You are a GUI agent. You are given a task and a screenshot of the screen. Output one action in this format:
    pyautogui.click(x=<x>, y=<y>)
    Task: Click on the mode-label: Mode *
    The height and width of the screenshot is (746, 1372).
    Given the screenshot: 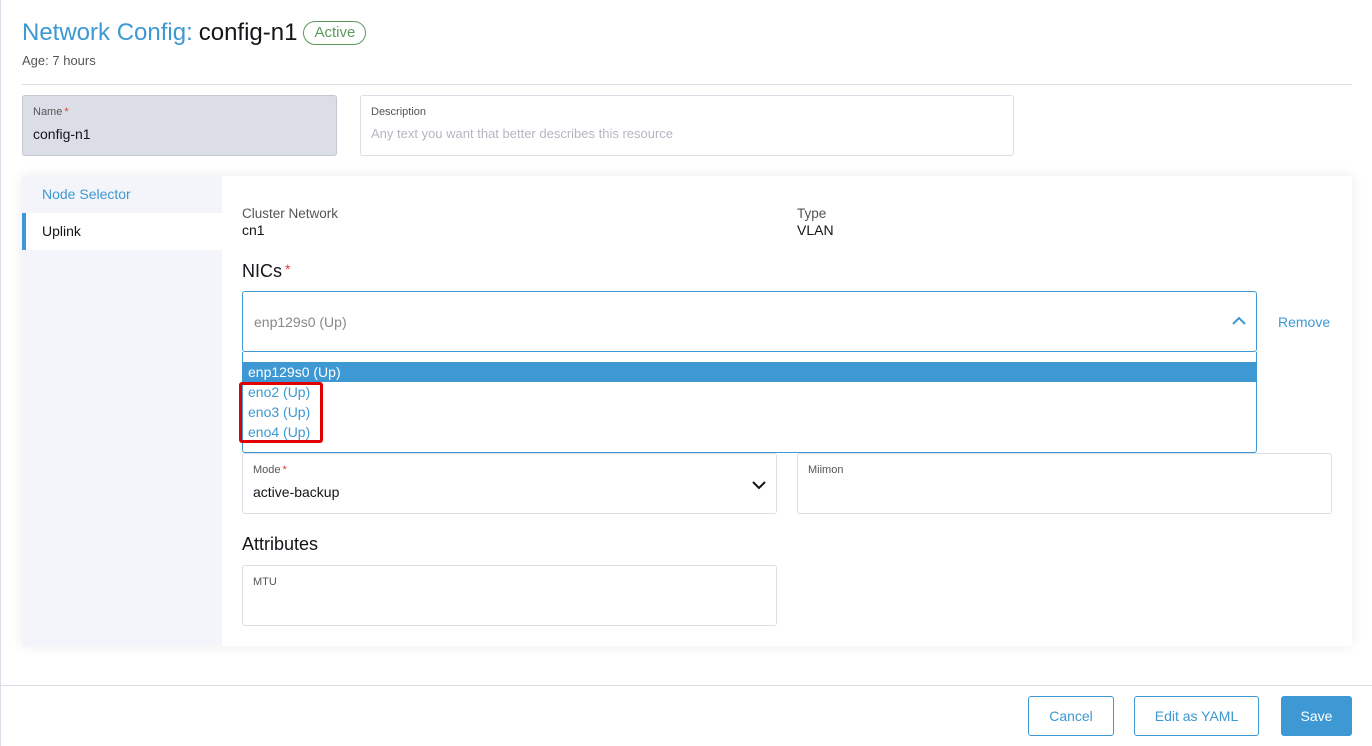 What is the action you would take?
    pyautogui.click(x=270, y=470)
    